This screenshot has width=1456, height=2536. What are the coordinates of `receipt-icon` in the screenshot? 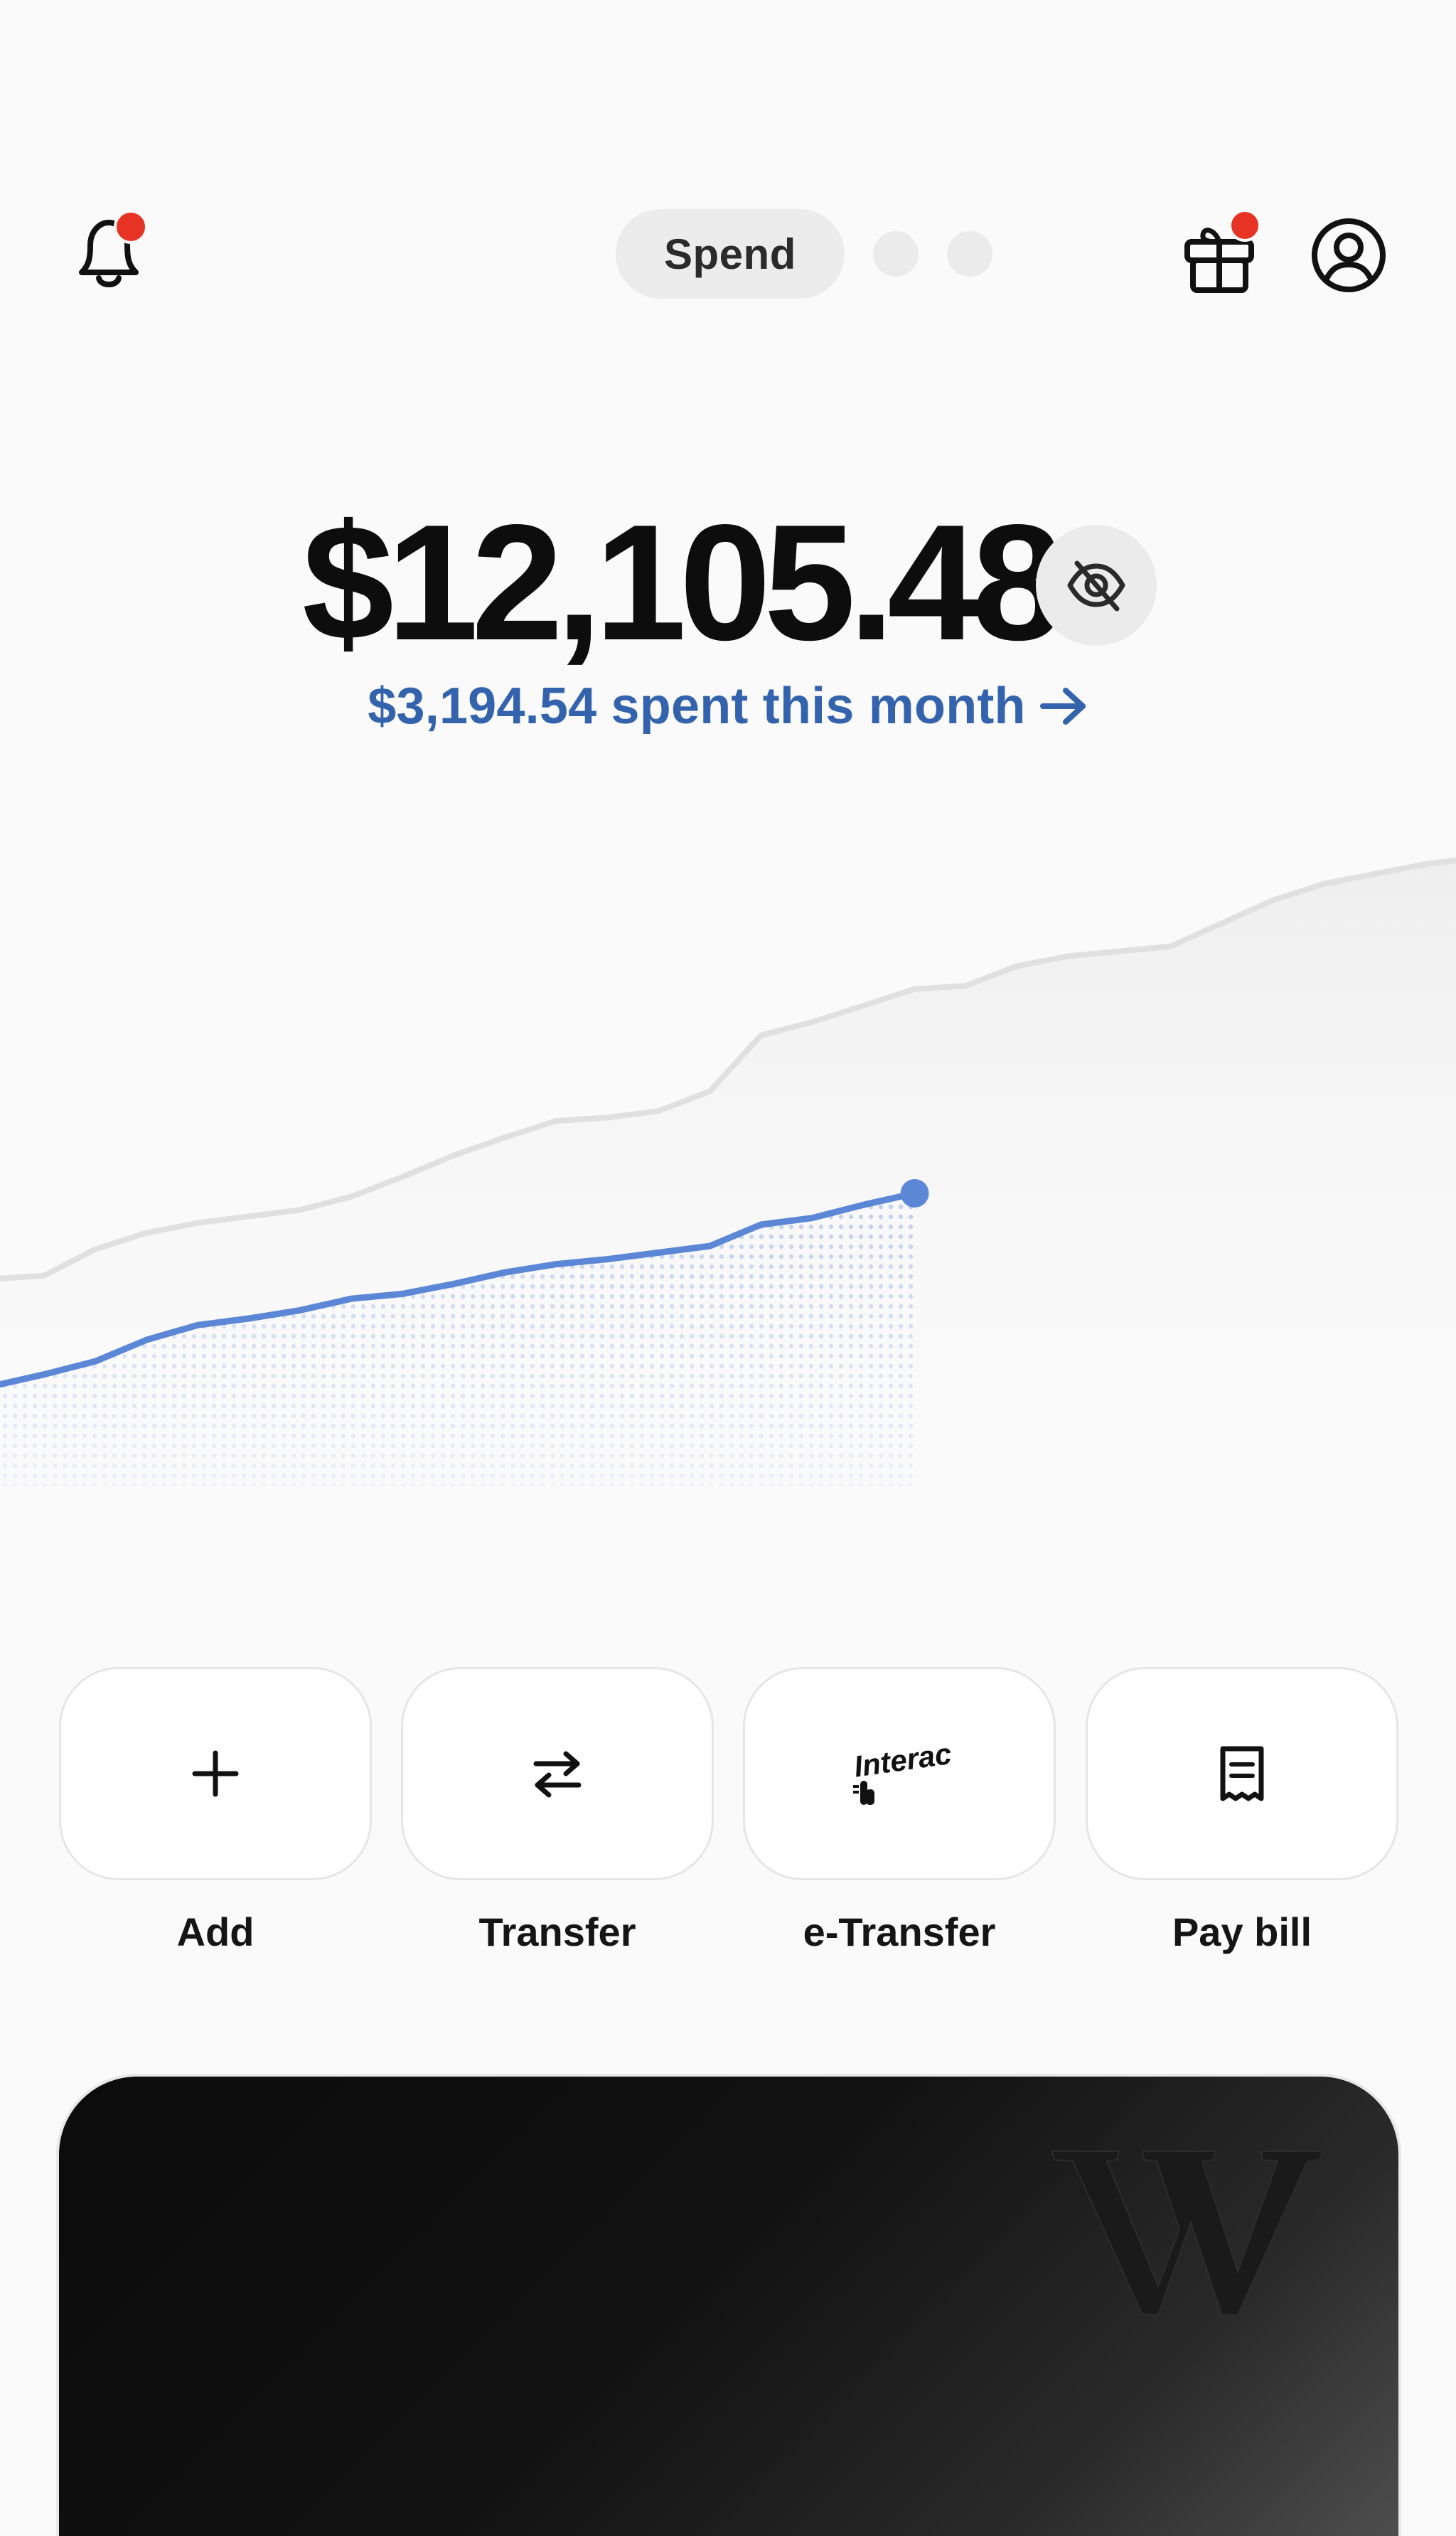 It's located at (1242, 1773).